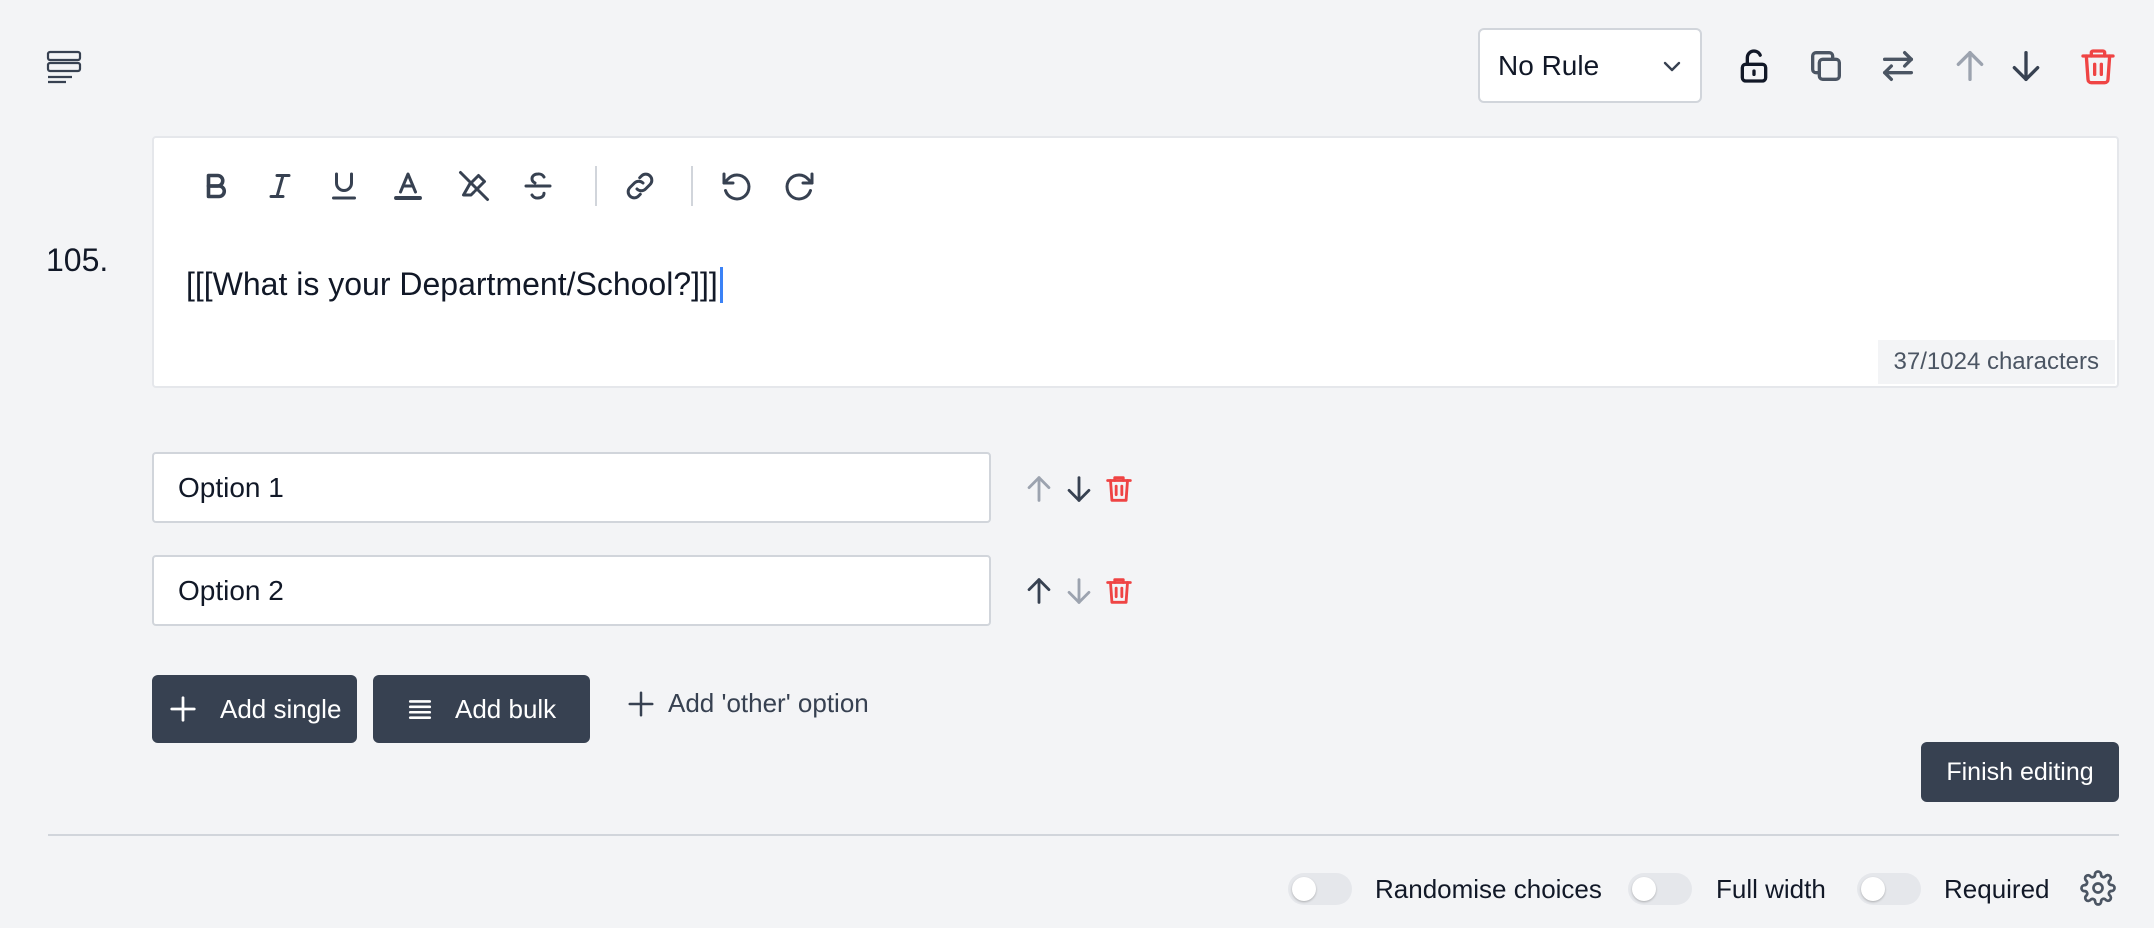  What do you see at coordinates (1549, 65) in the screenshot?
I see `rule-select-value: No Rule` at bounding box center [1549, 65].